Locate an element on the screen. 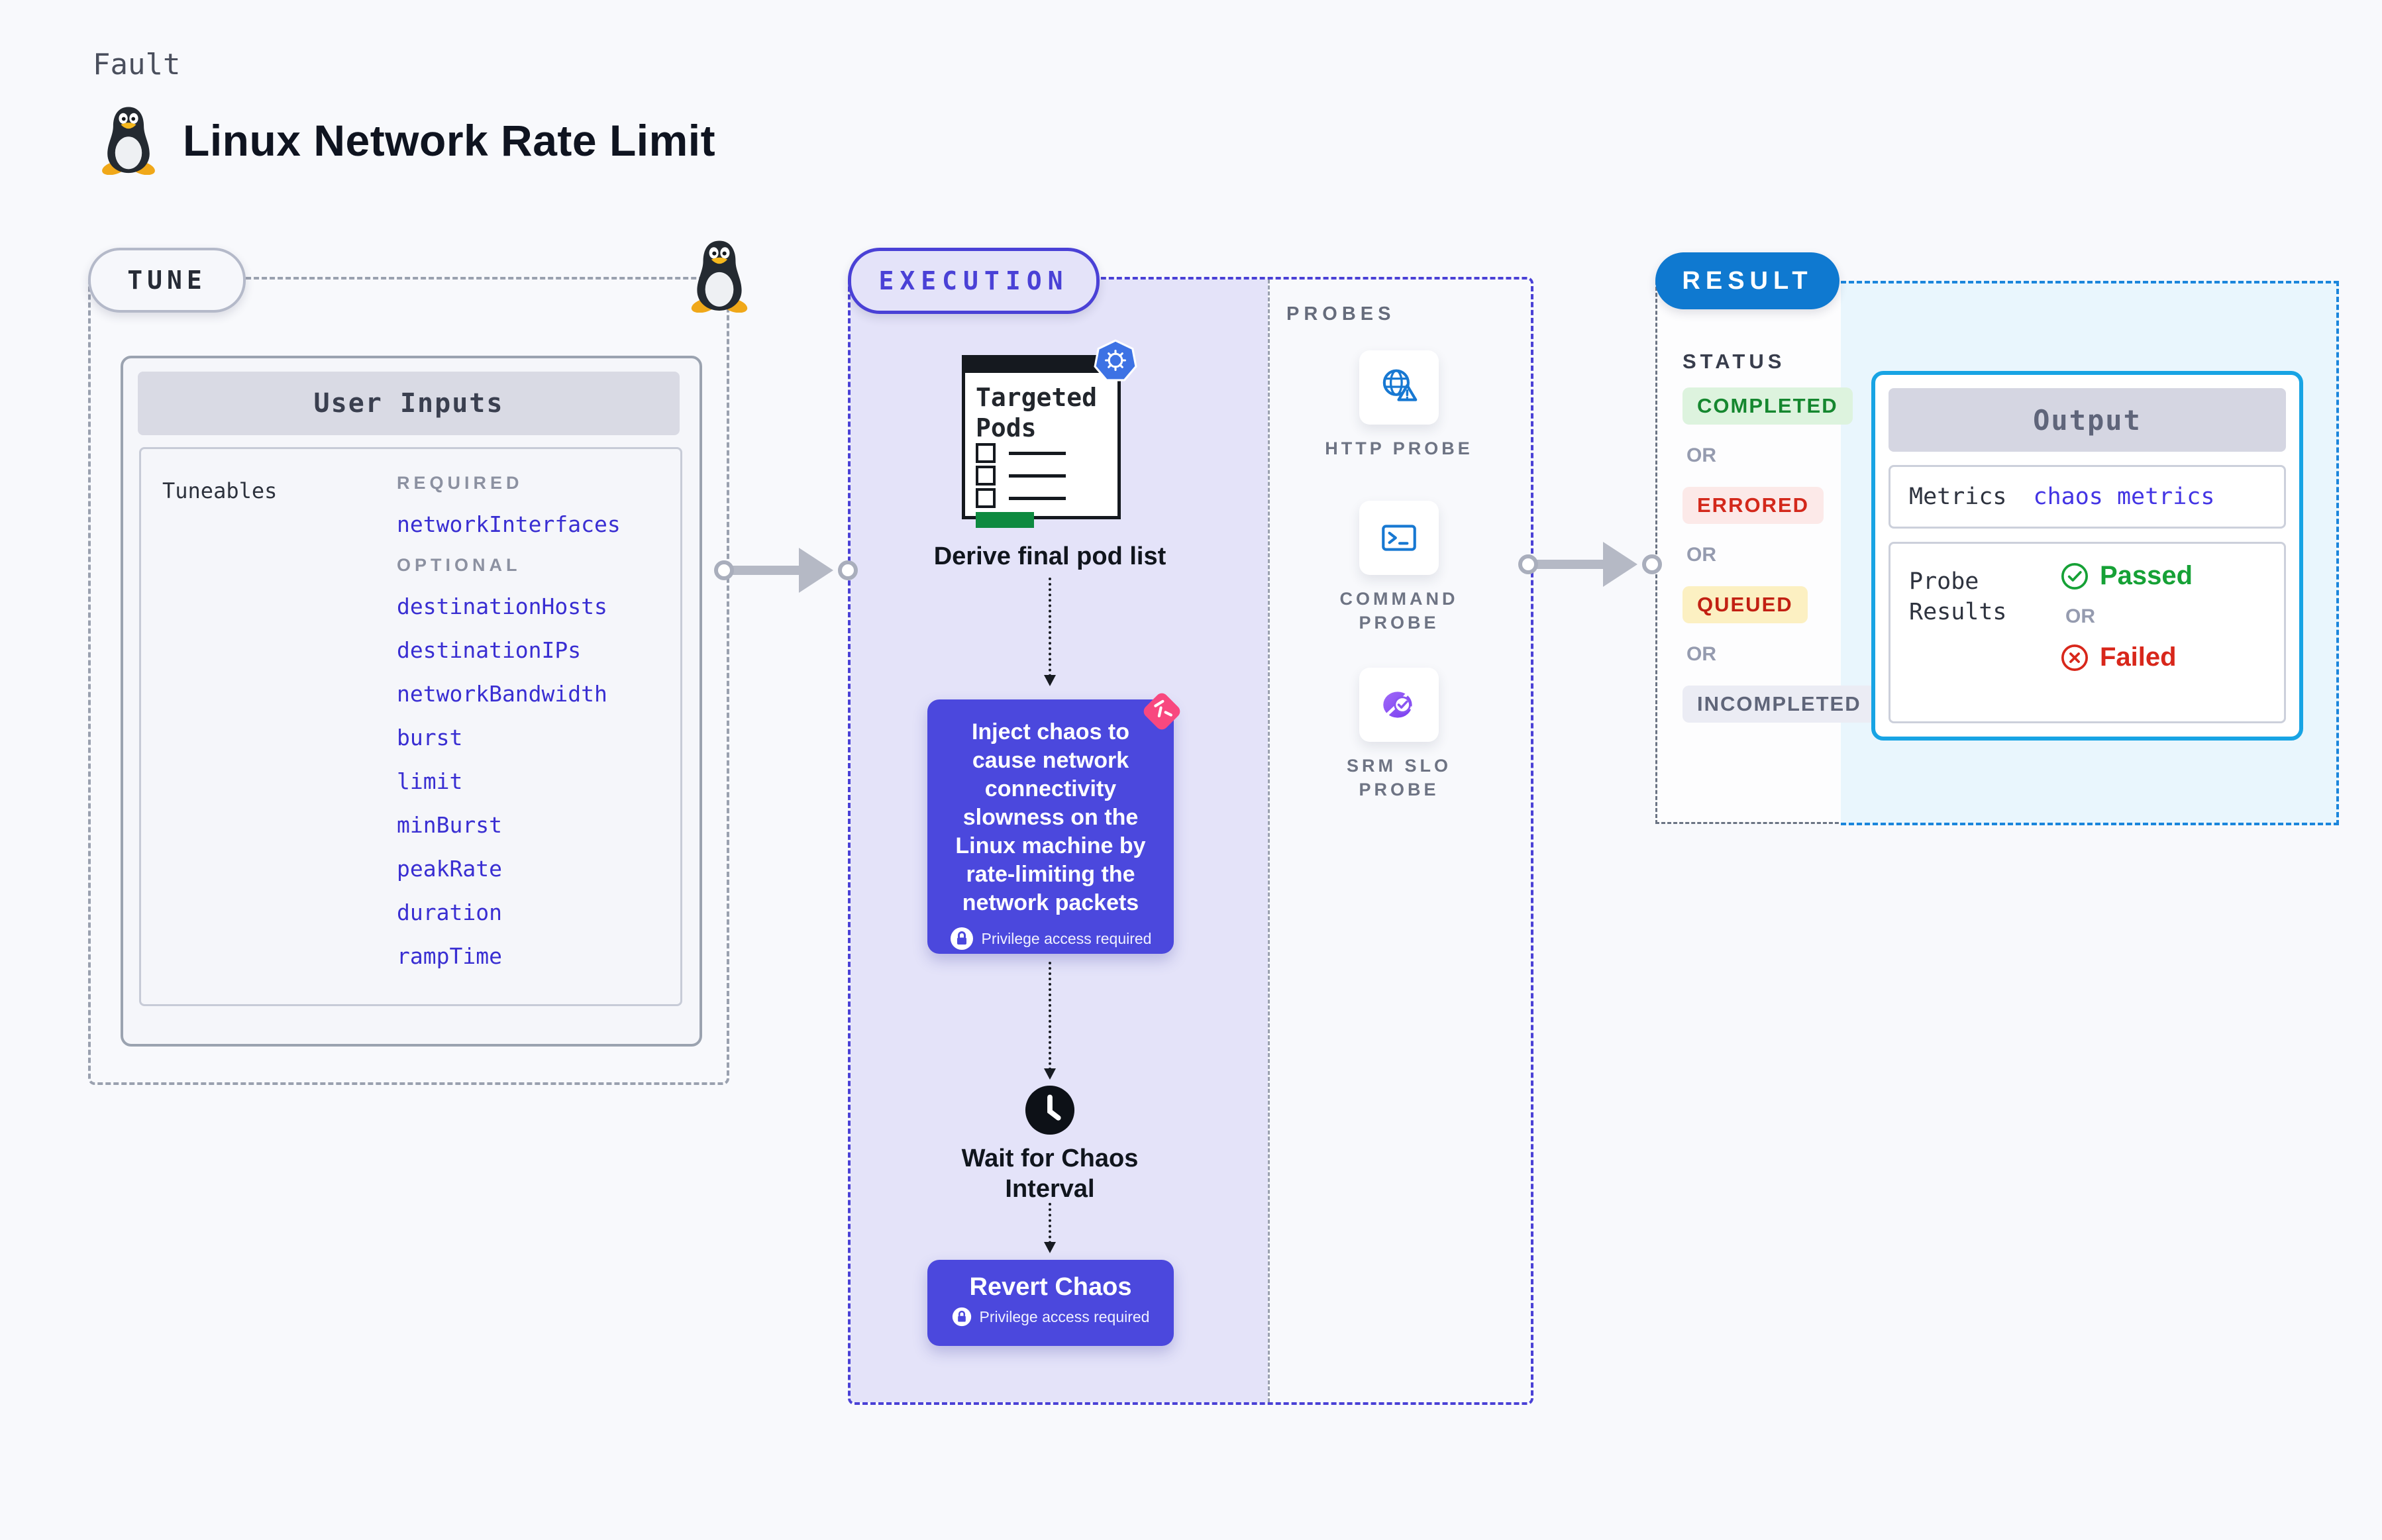 Image resolution: width=2382 pixels, height=1540 pixels. wait-step-label: Wait for Chaos Interval is located at coordinates (1050, 1174).